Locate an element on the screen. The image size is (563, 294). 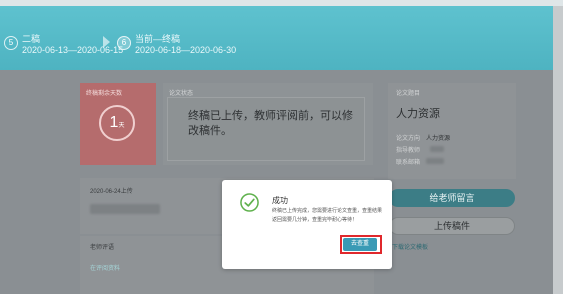
status-card: 论文状态 终稿已上传，教师评阅前，可以修改稿件。 is located at coordinates (268, 124).